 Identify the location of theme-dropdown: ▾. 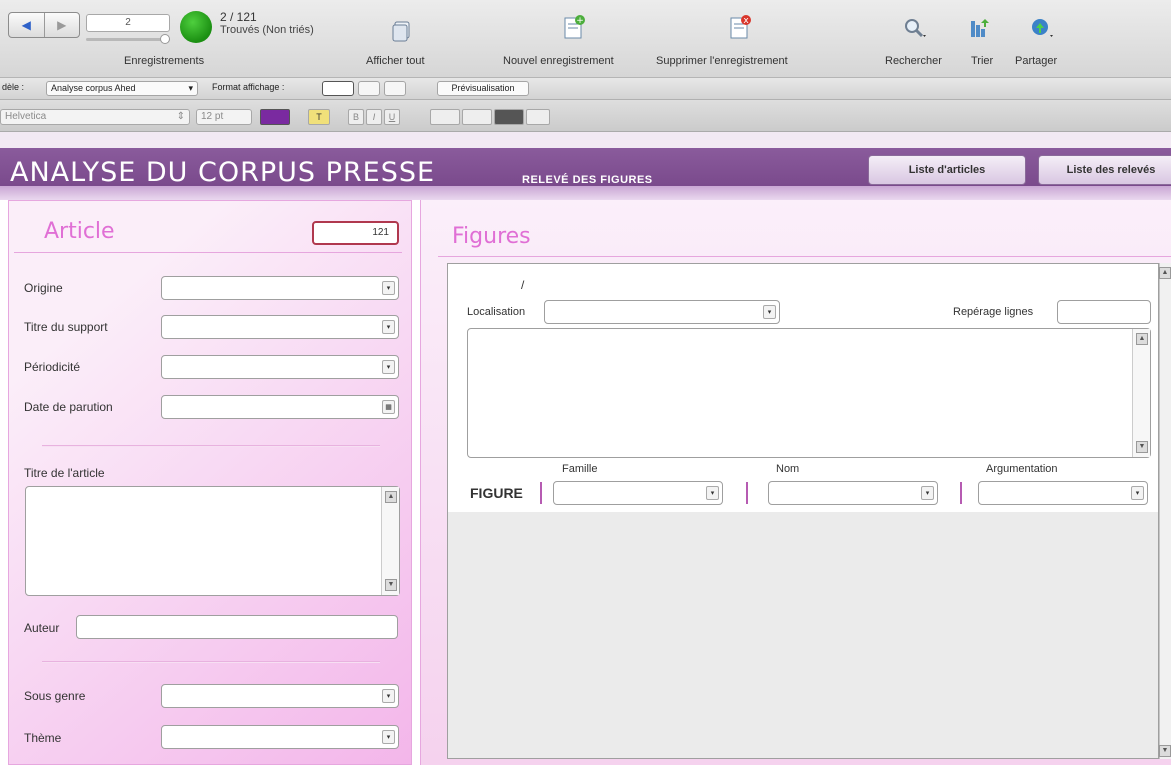
(280, 737).